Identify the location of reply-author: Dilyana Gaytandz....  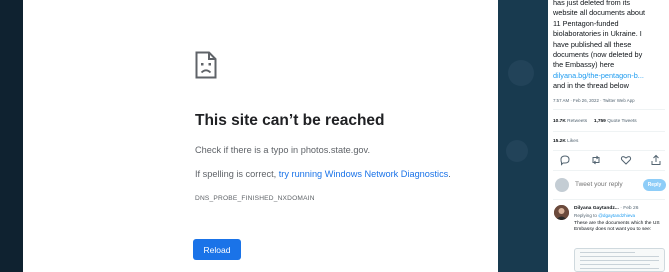
(596, 208).